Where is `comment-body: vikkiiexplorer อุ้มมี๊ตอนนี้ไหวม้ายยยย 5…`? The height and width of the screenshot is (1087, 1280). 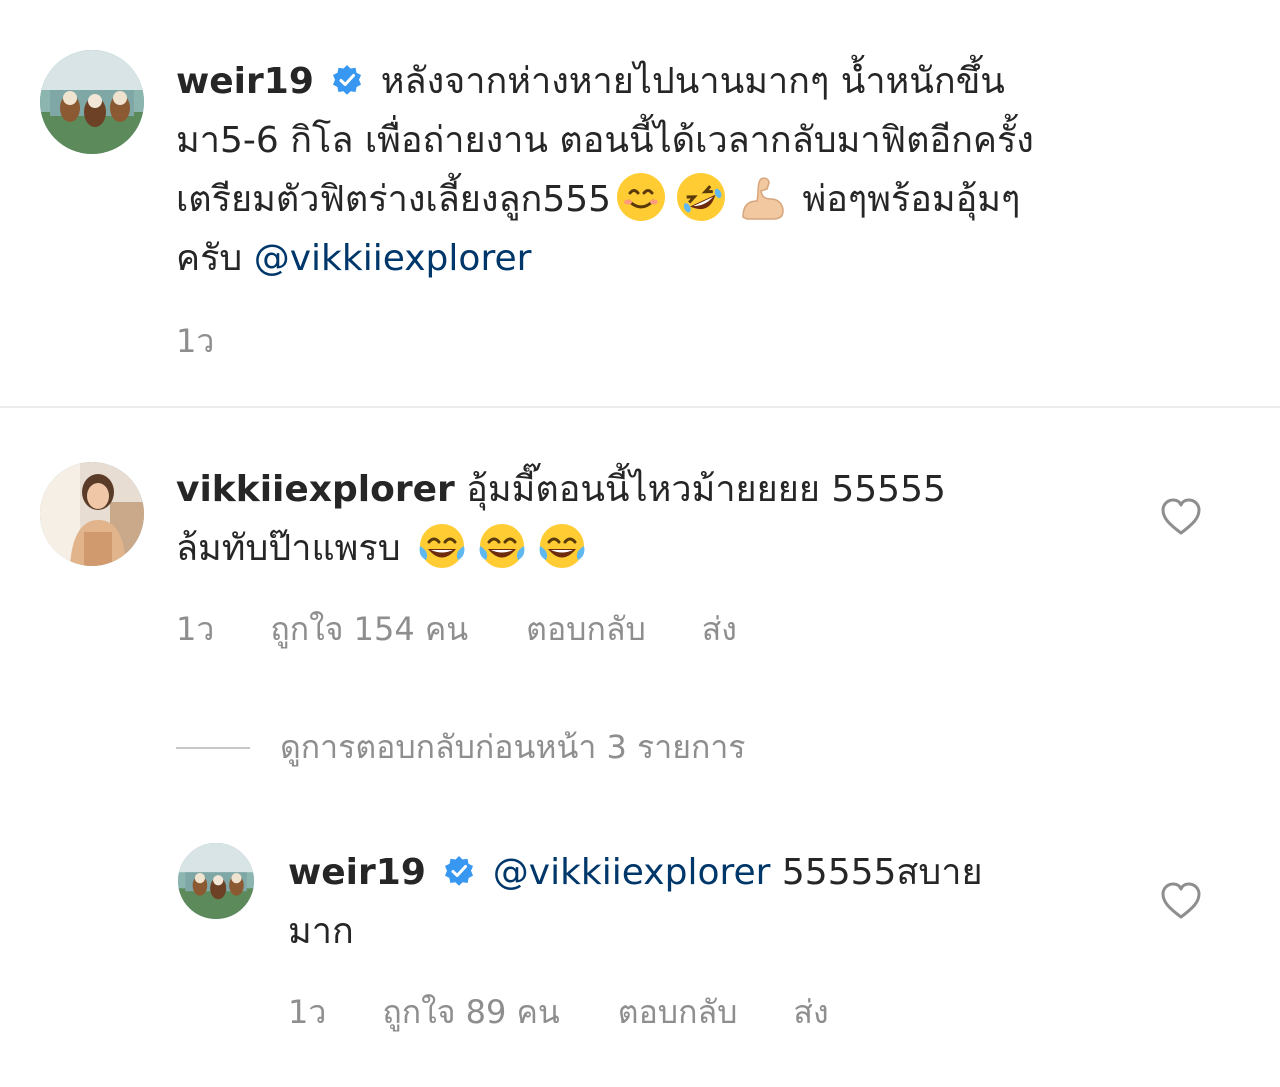
comment-body: vikkiiexplorer อุ้มมี๊ตอนนี้ไหวม้ายยยย 5… is located at coordinates (656, 519).